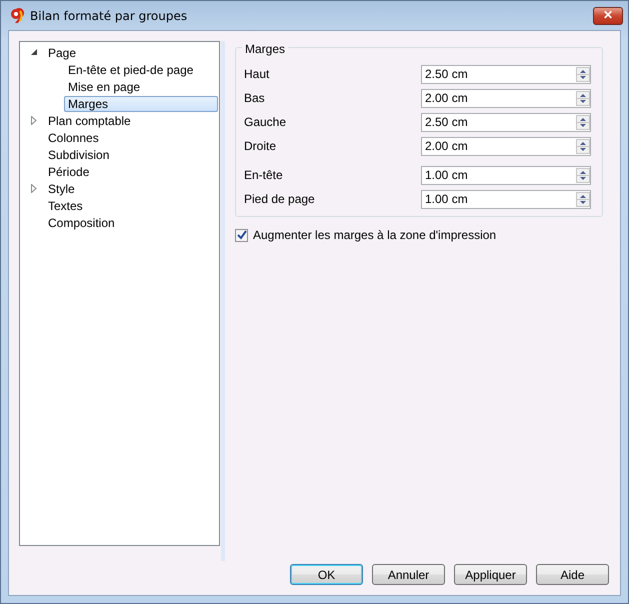 Image resolution: width=629 pixels, height=604 pixels. Describe the element at coordinates (69, 172) in the screenshot. I see `tree-item: Période` at that location.